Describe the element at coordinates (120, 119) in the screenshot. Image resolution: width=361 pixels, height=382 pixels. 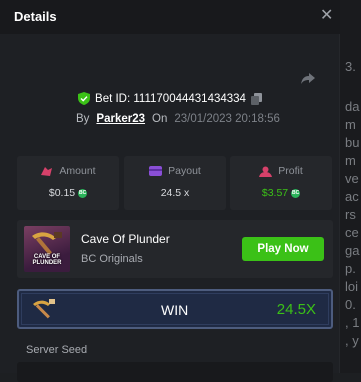
I see `username-link: Parker23` at that location.